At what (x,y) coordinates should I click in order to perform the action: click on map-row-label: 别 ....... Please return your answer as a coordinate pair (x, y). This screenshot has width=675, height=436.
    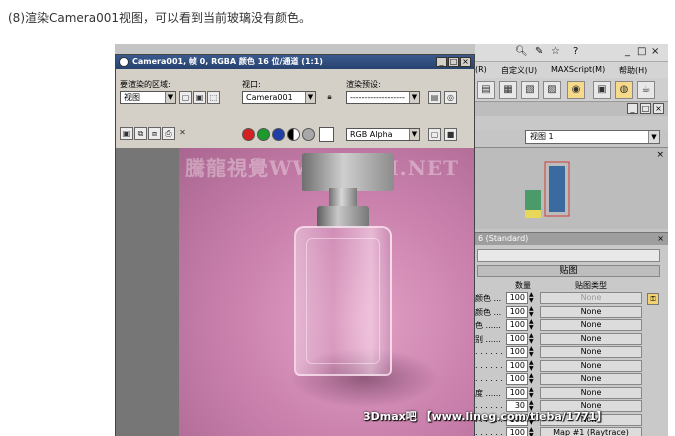
    Looking at the image, I should click on (488, 339).